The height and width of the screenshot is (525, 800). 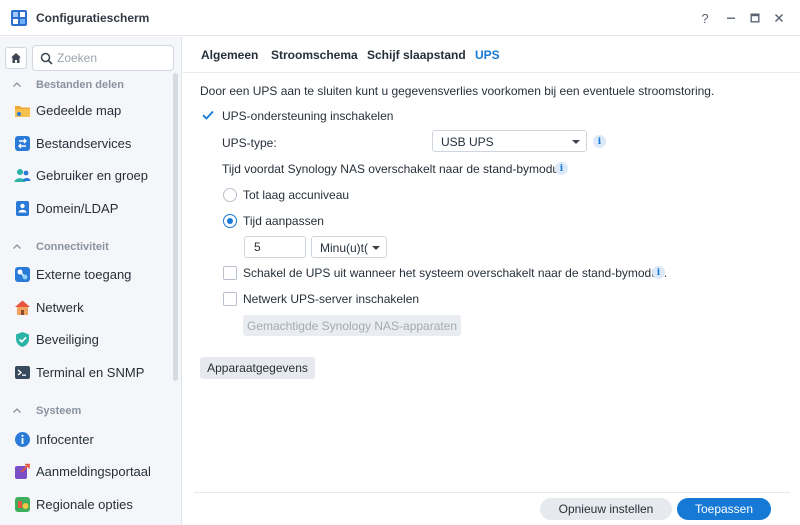 I want to click on sidebar-item-label: Gedeelde map, so click(x=79, y=110).